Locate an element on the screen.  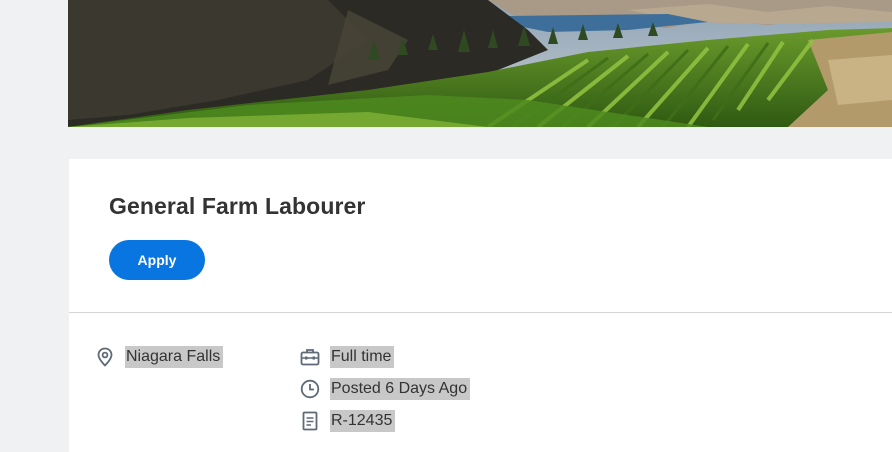
job-title: General Farm Labourer is located at coordinates (237, 206).